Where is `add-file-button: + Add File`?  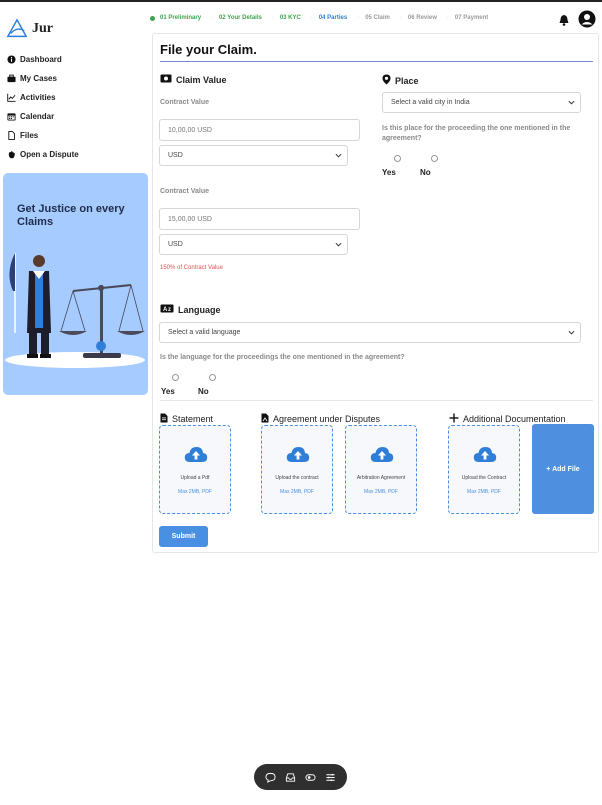 add-file-button: + Add File is located at coordinates (563, 469).